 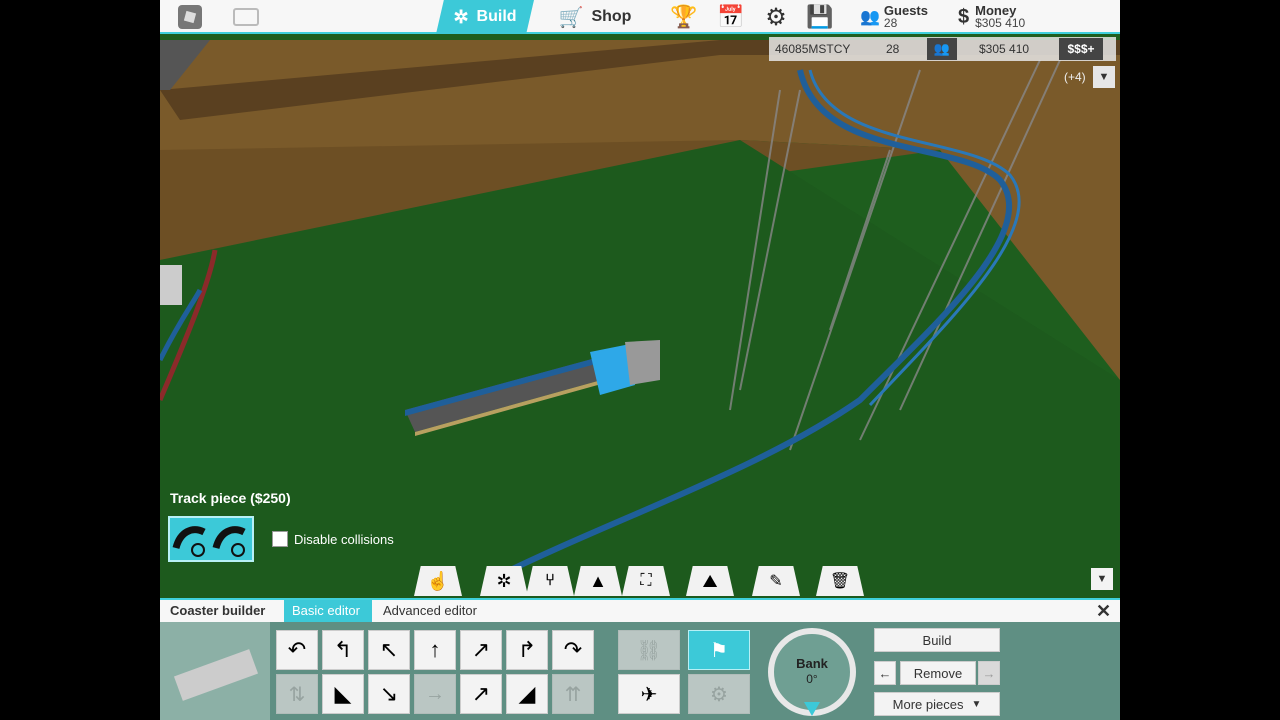 I want to click on mountain-icon: ⛰, so click(x=710, y=580).